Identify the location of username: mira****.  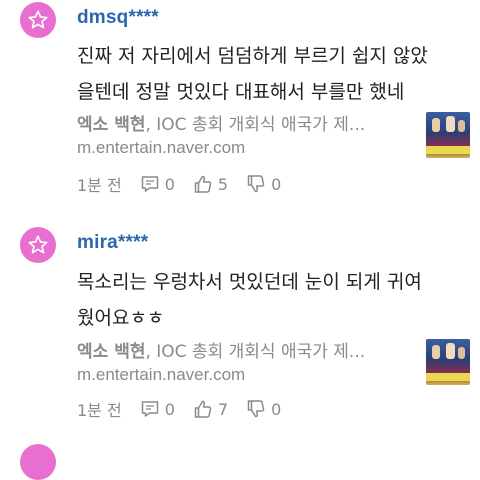
(112, 243).